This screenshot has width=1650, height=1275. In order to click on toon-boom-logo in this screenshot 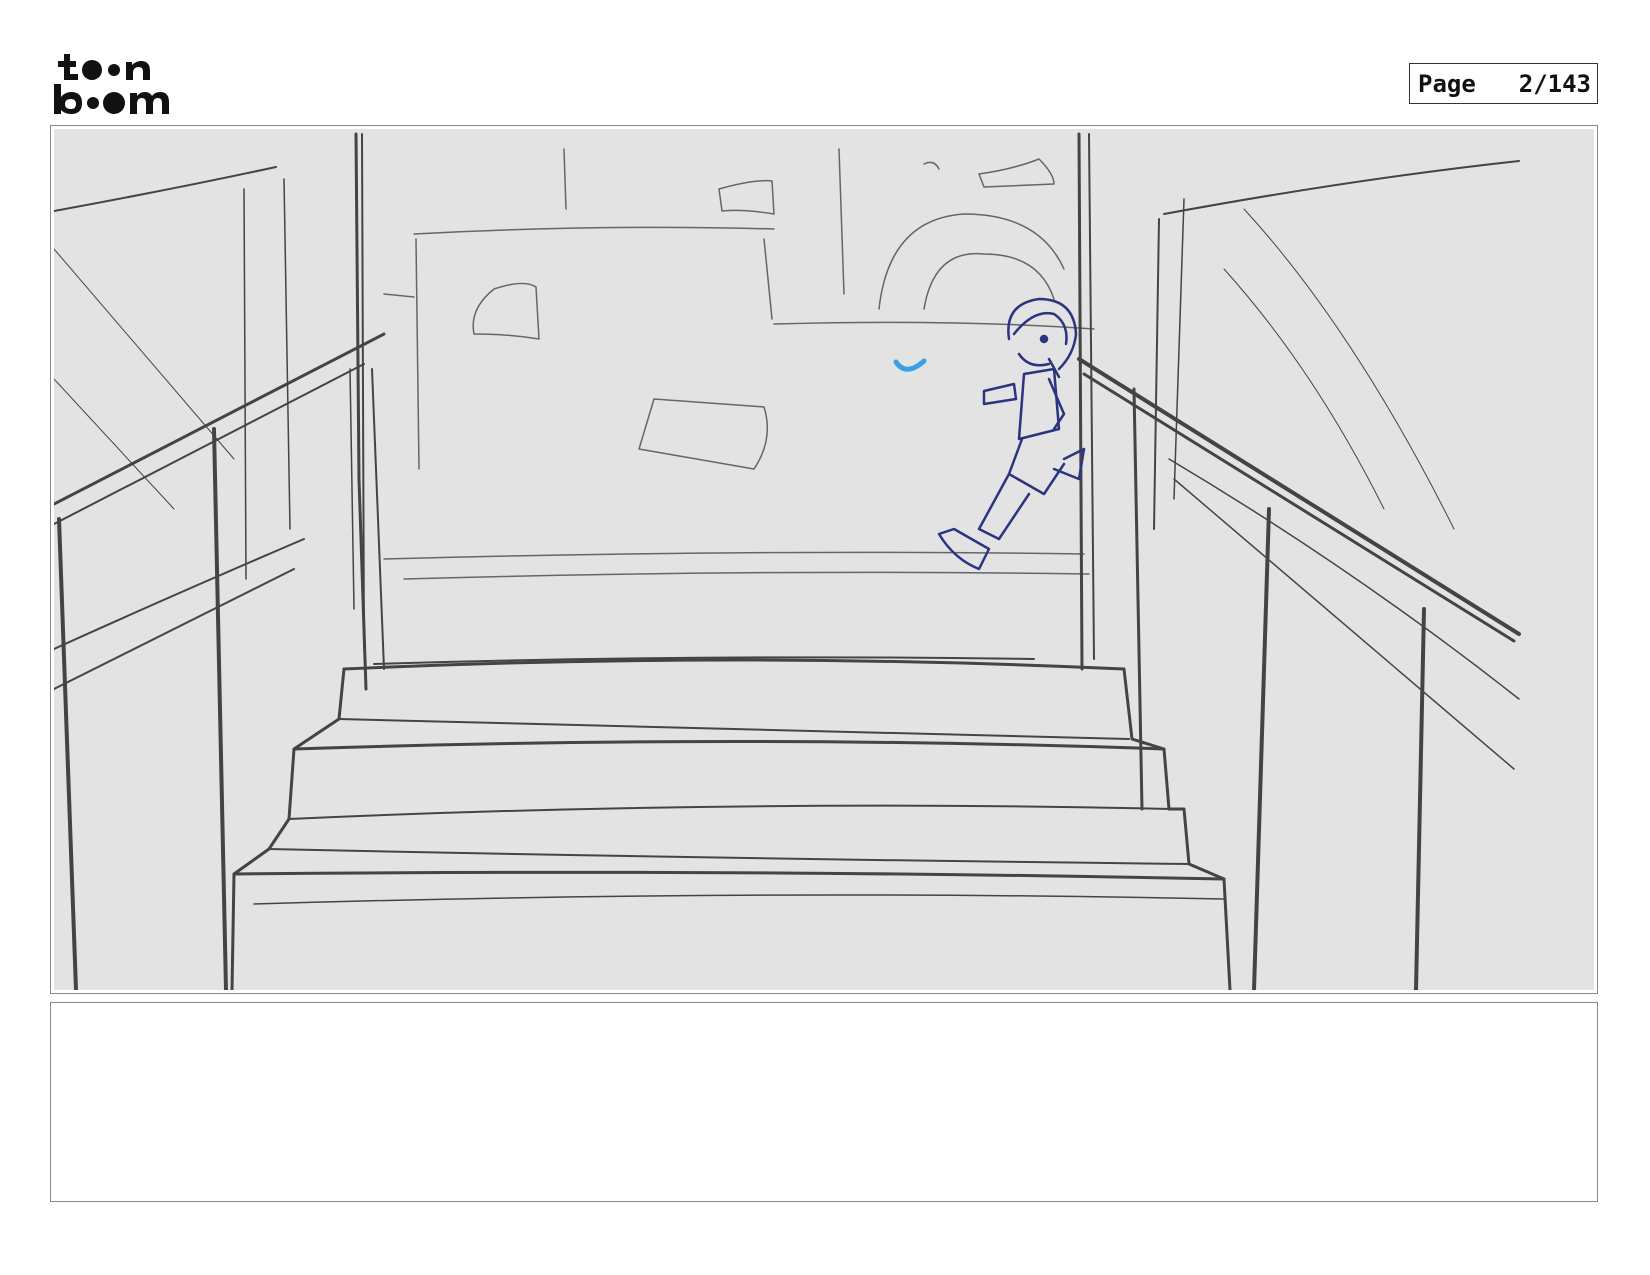, I will do `click(112, 84)`.